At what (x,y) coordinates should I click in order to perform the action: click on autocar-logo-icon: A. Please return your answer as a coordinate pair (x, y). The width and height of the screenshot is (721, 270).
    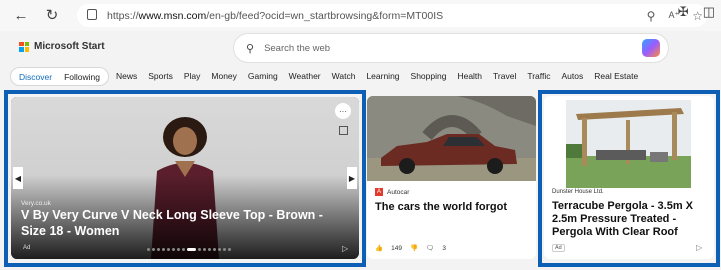
    Looking at the image, I should click on (379, 192).